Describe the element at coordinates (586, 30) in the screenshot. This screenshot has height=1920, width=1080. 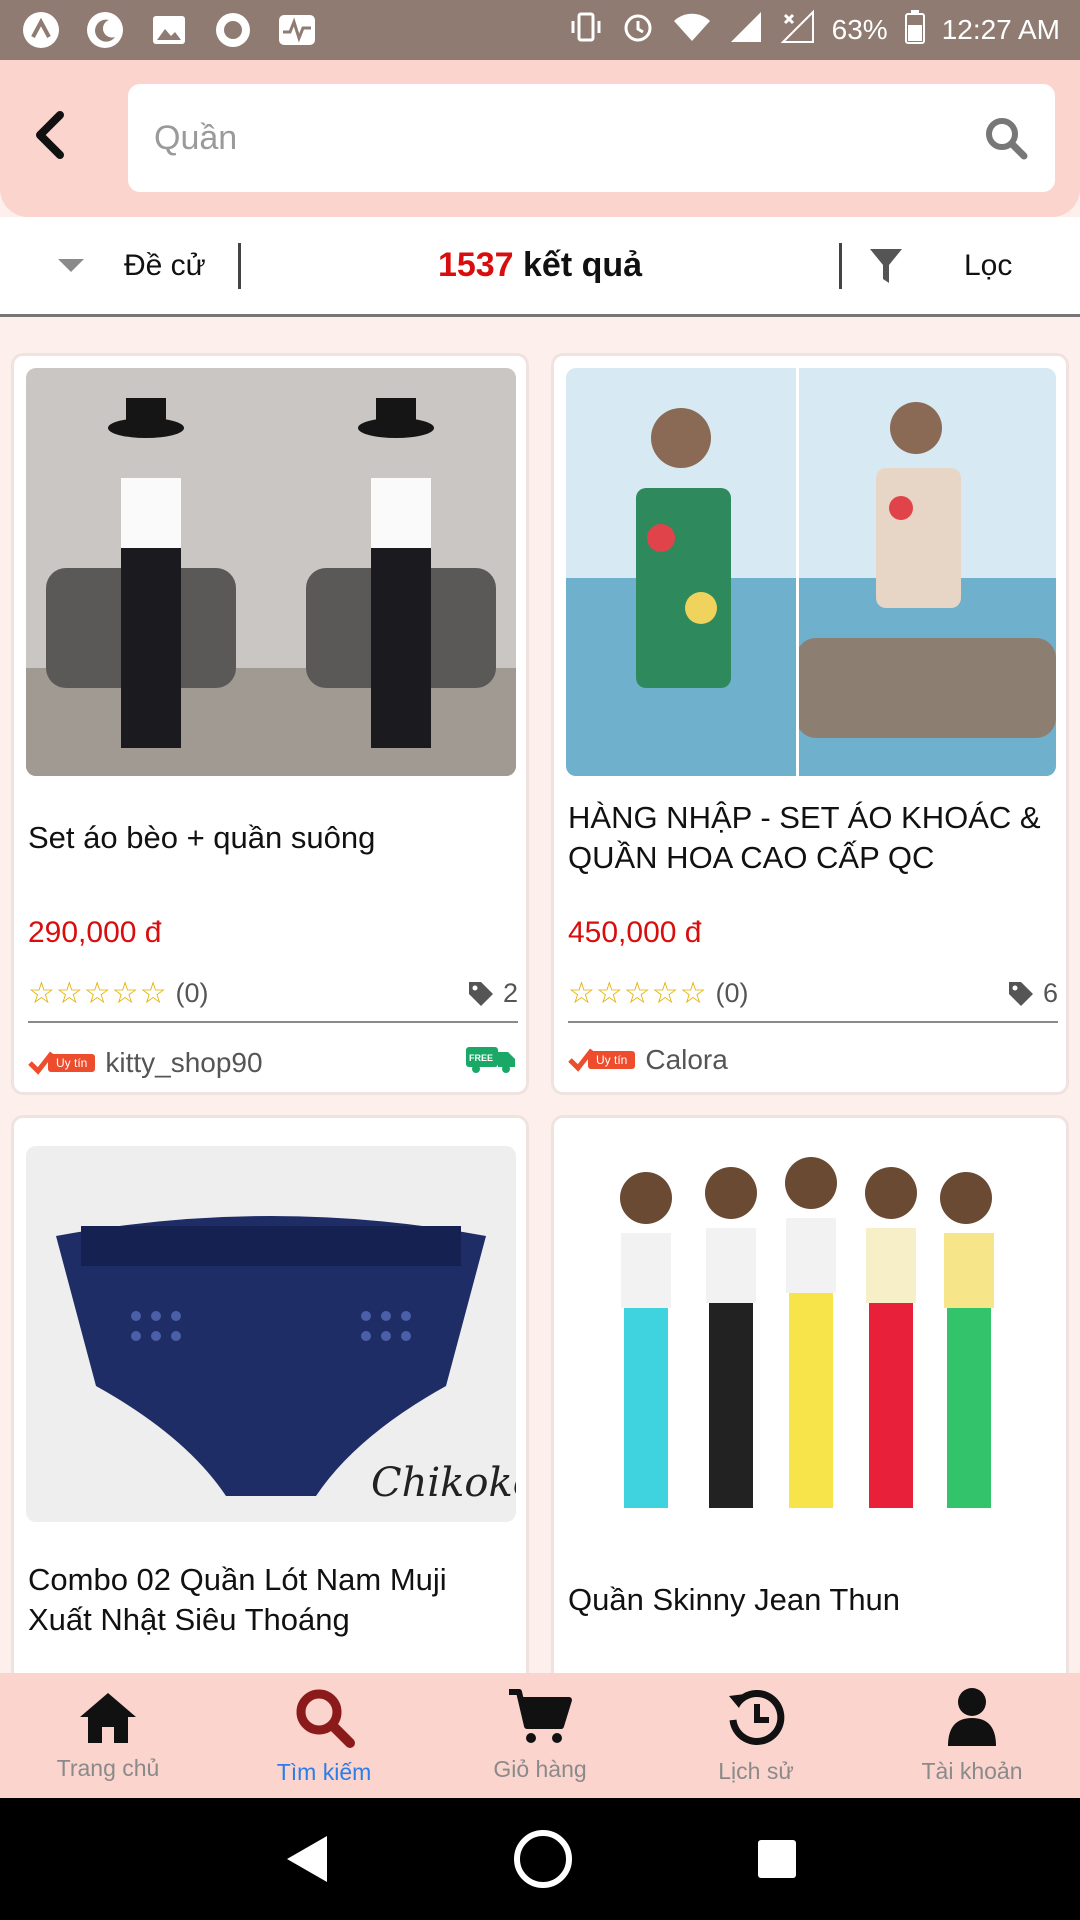
I see `vibrate-icon` at that location.